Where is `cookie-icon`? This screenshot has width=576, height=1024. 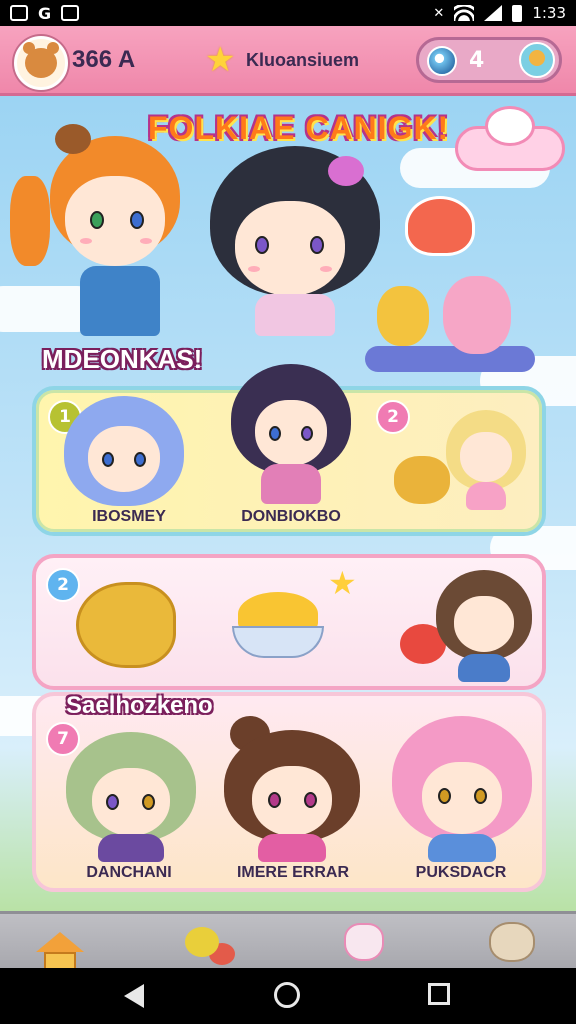 cookie-icon is located at coordinates (512, 942).